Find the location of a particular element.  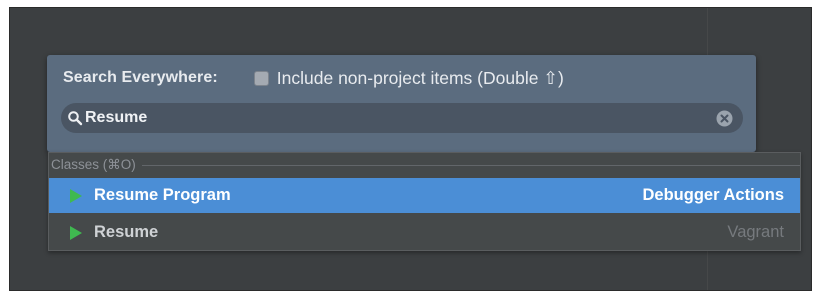

include-non-project-label: Include non-project items (Double ⇧) is located at coordinates (420, 78).